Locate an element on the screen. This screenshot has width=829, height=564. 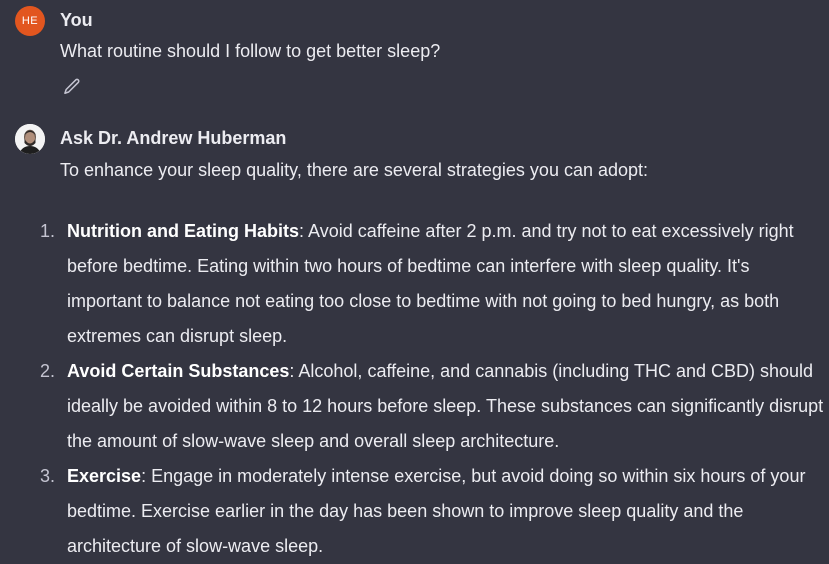
list-item-number: 1. is located at coordinates (48, 231).